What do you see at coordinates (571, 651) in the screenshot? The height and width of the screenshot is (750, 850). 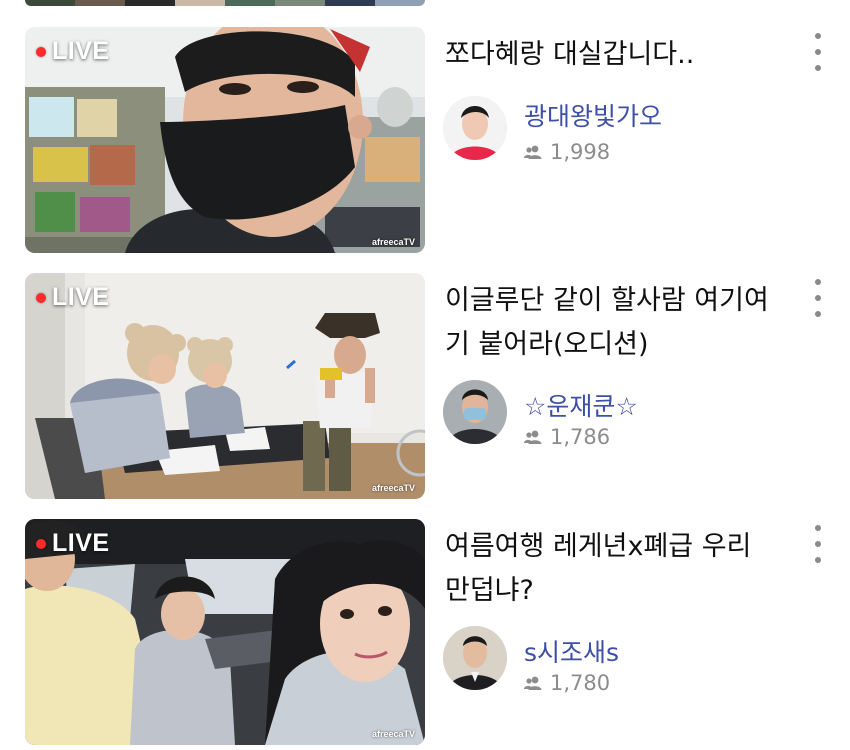 I see `streamer-name: s시조새s` at bounding box center [571, 651].